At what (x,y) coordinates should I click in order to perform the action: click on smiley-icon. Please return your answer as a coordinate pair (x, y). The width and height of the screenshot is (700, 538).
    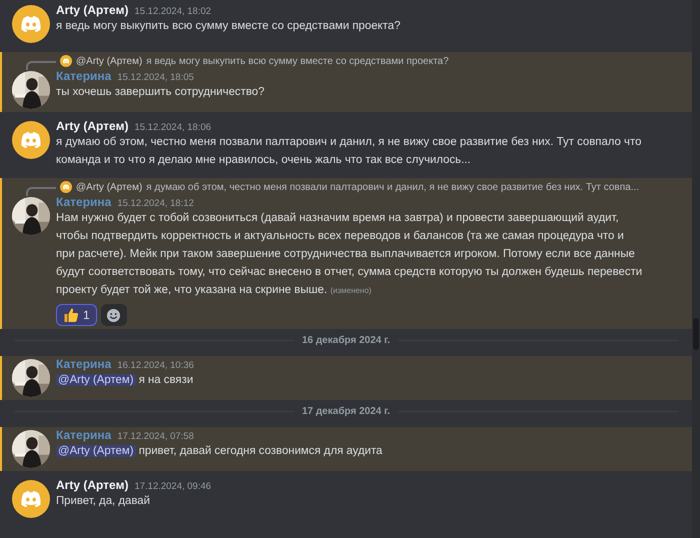
    Looking at the image, I should click on (114, 315).